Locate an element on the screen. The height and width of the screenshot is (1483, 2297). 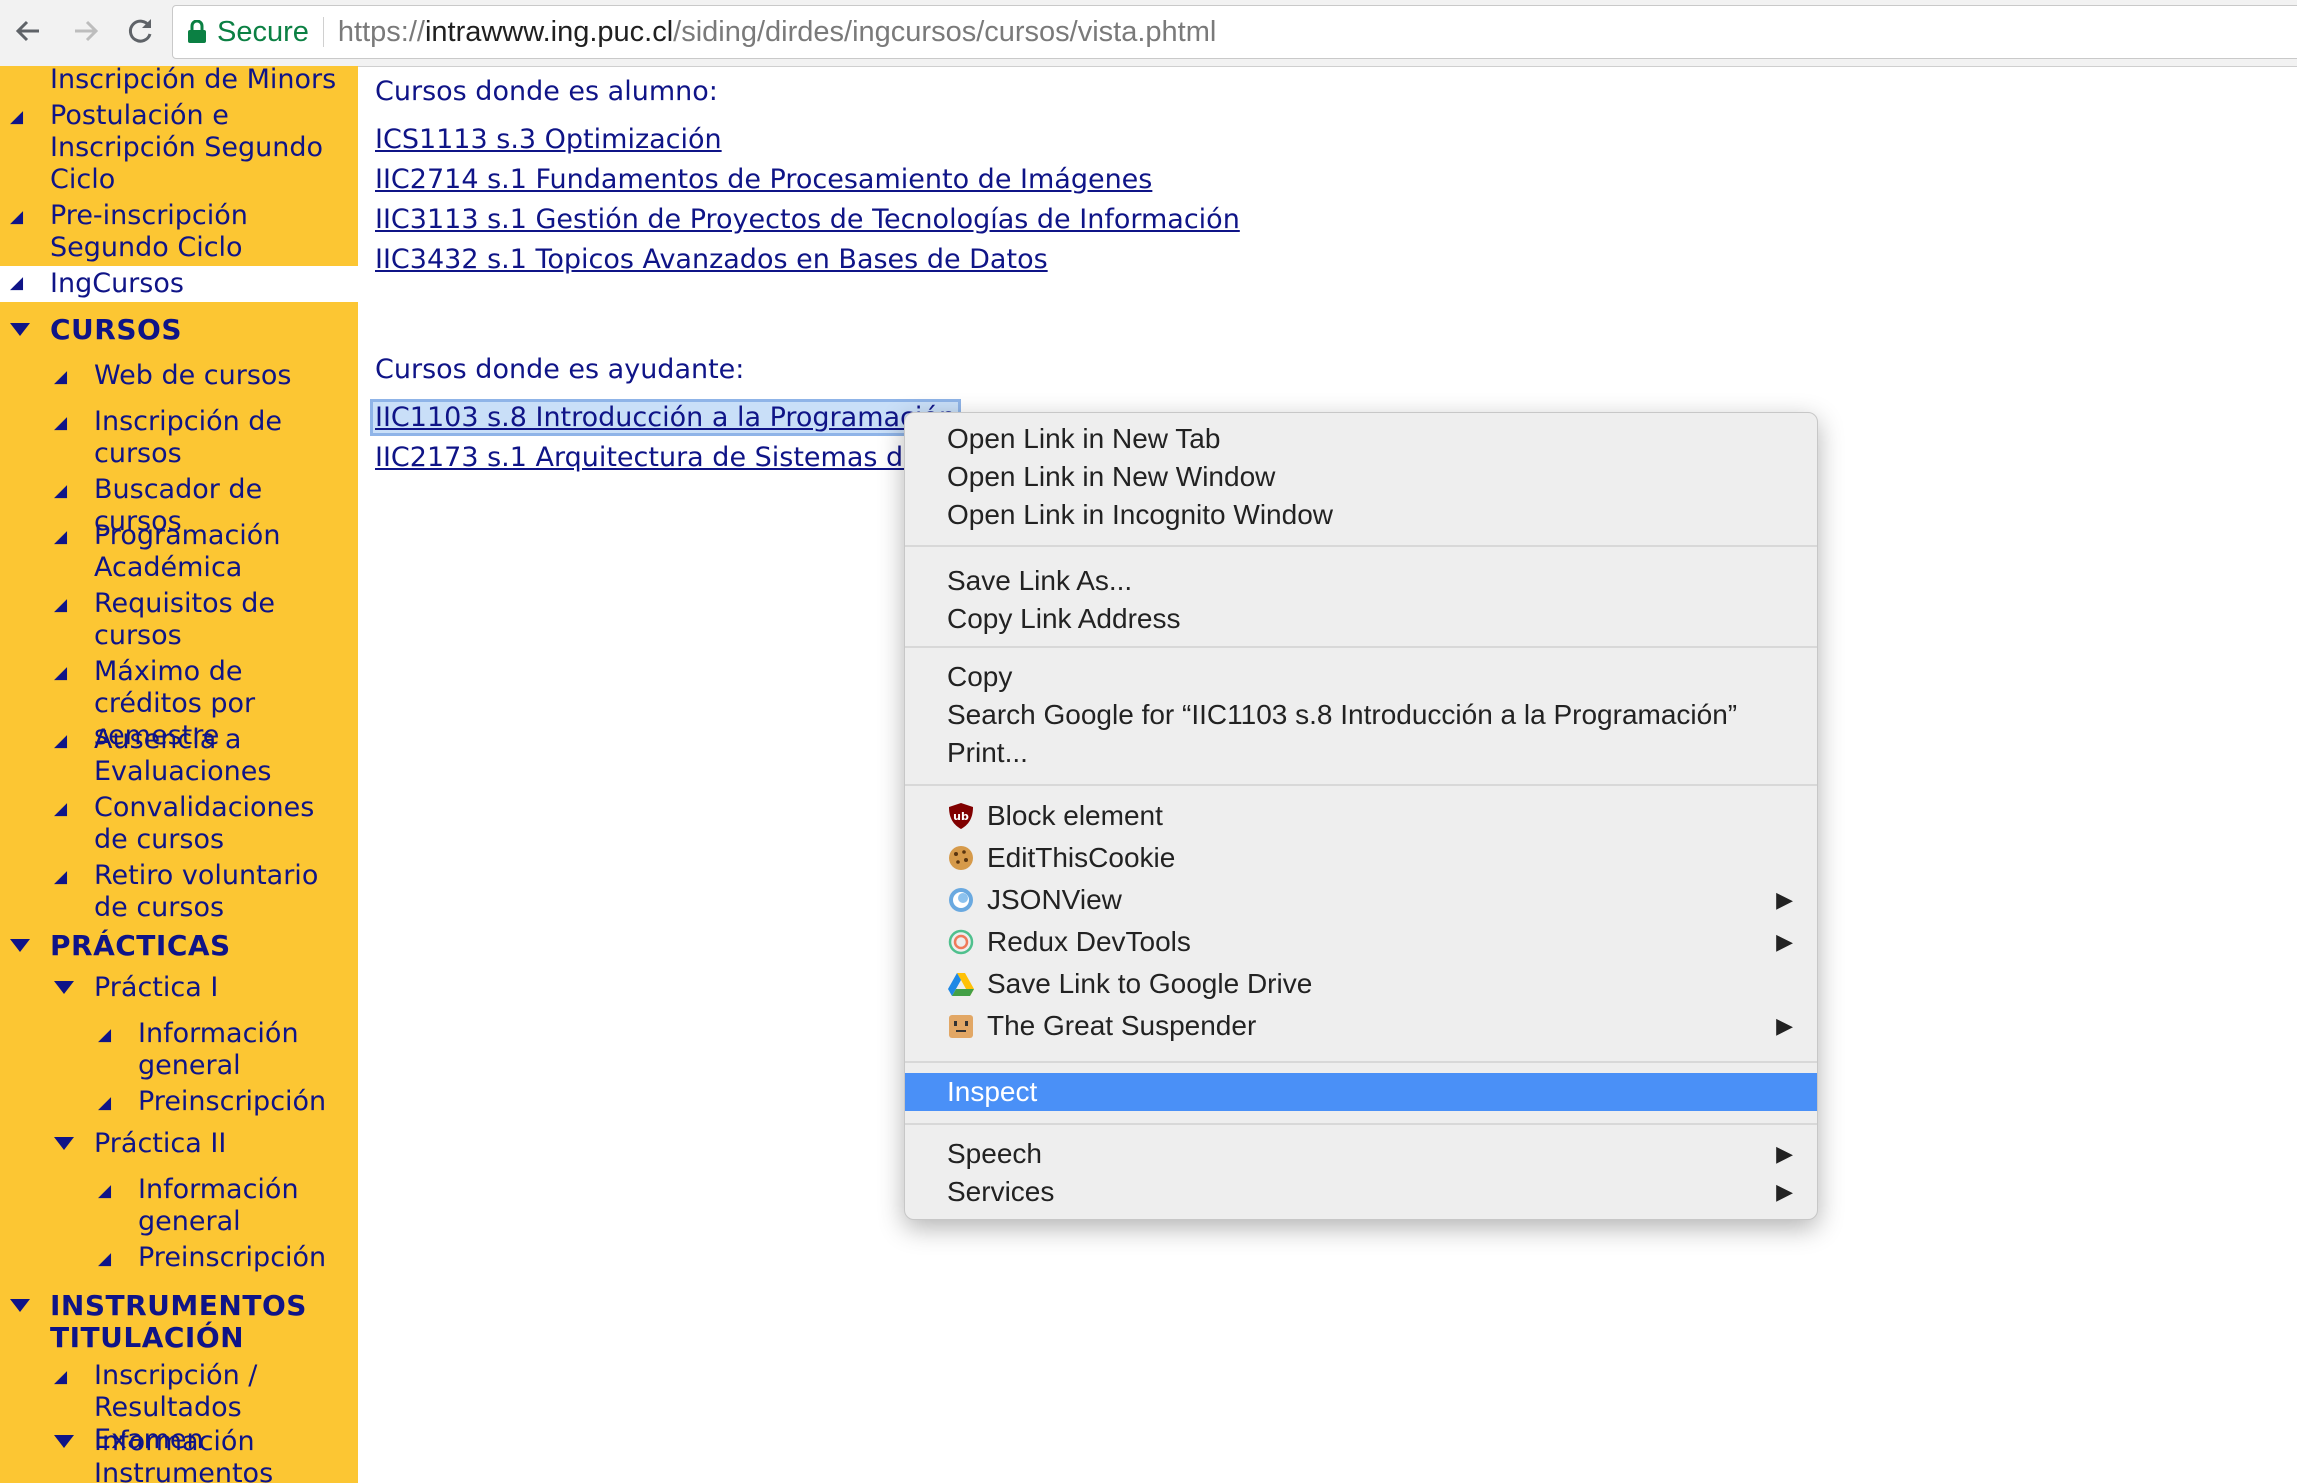
sidebar-section-instrumentos: INSTRUMENTOS TITULACIÓN is located at coordinates (179, 1323).